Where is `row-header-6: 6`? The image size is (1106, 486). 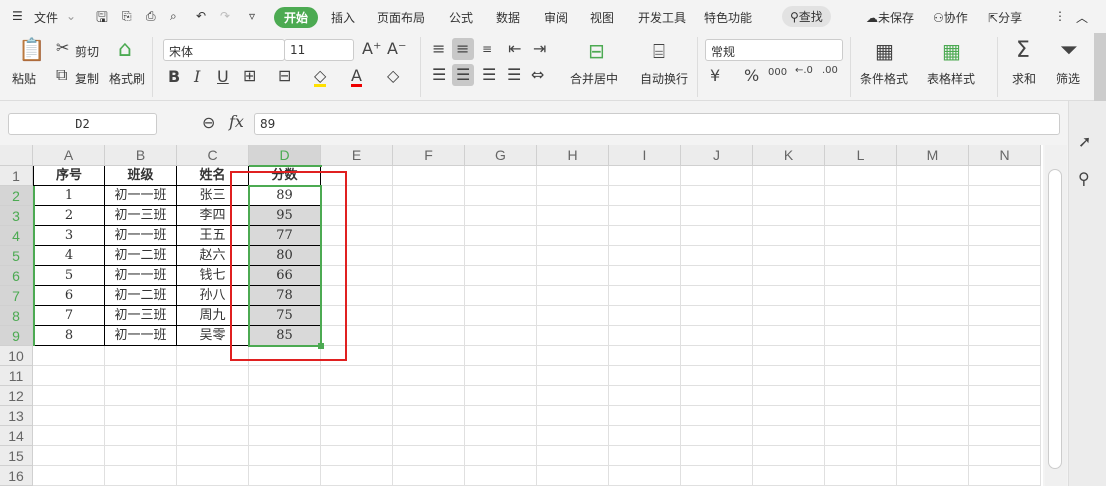 row-header-6: 6 is located at coordinates (16, 276).